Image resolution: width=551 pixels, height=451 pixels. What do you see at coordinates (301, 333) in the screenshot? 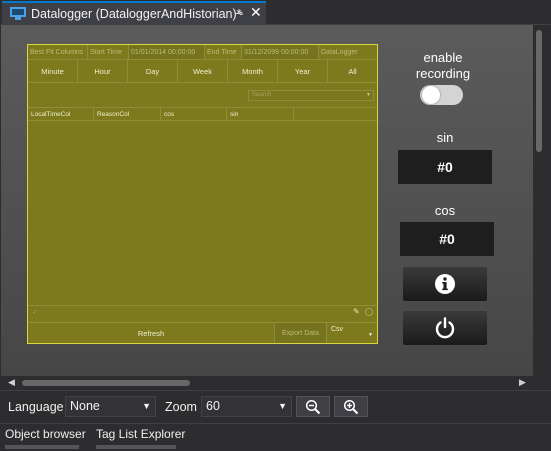
I see `export-data-button: Export Data` at bounding box center [301, 333].